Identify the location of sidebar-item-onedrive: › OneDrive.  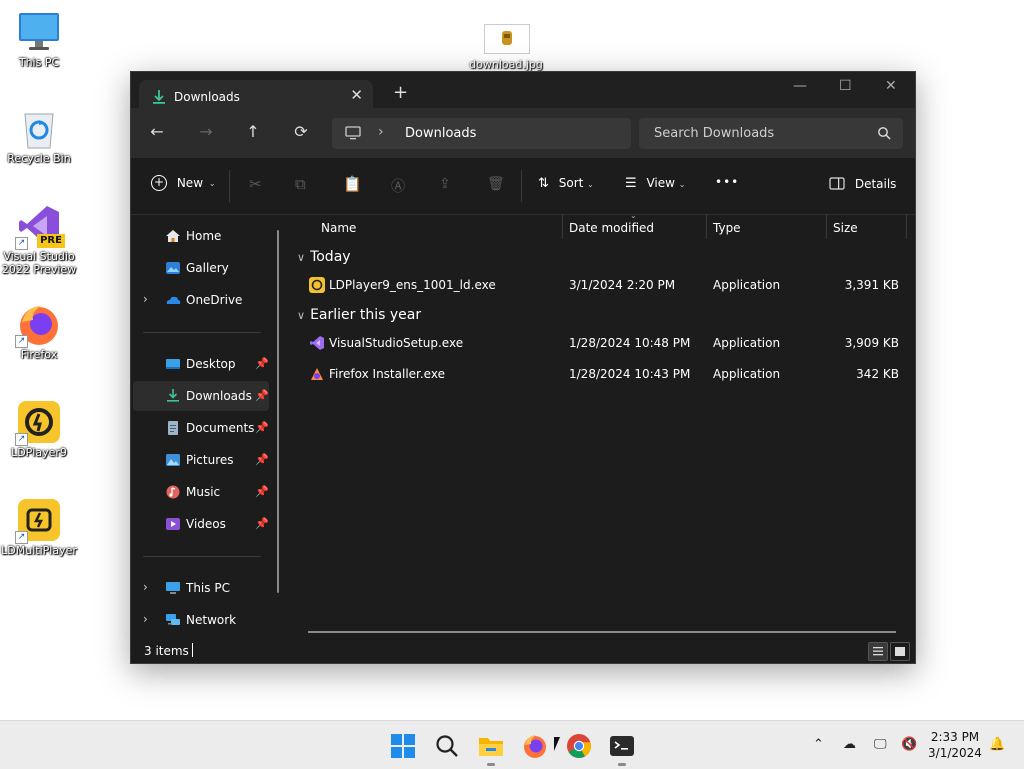
(210, 300).